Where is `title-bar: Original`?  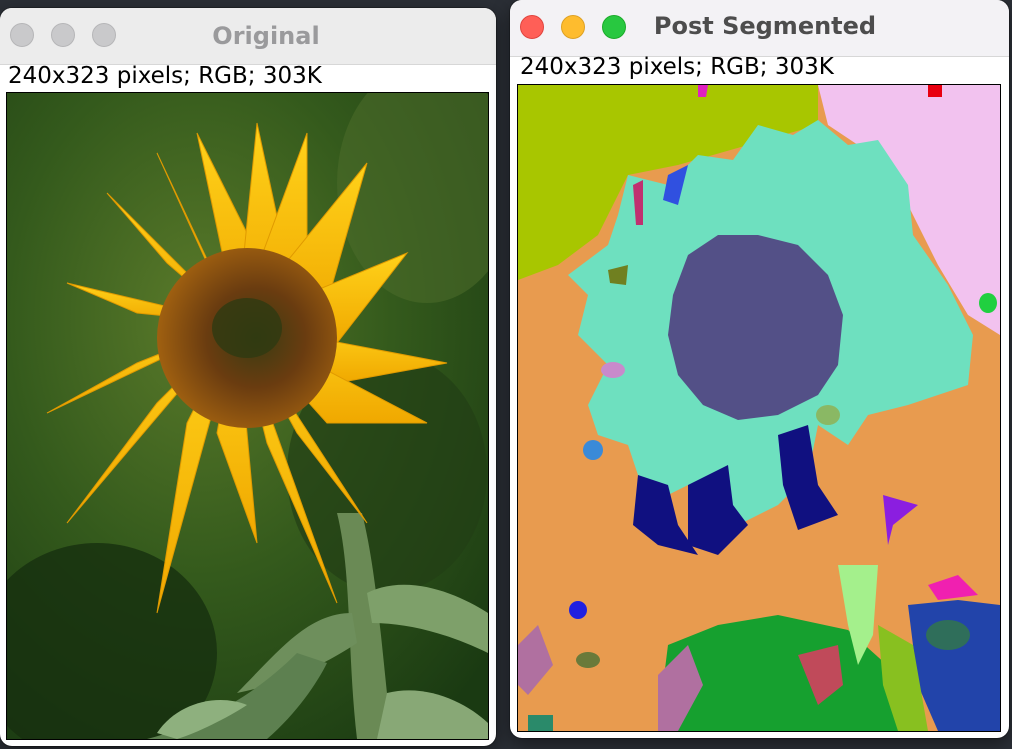
title-bar: Original is located at coordinates (248, 36).